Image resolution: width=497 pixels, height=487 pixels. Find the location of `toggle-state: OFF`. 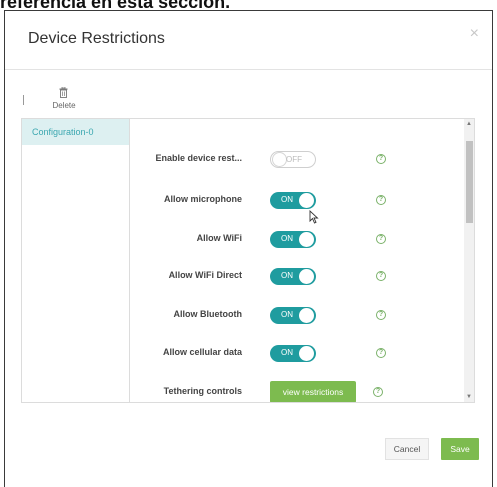

toggle-state: OFF is located at coordinates (294, 159).